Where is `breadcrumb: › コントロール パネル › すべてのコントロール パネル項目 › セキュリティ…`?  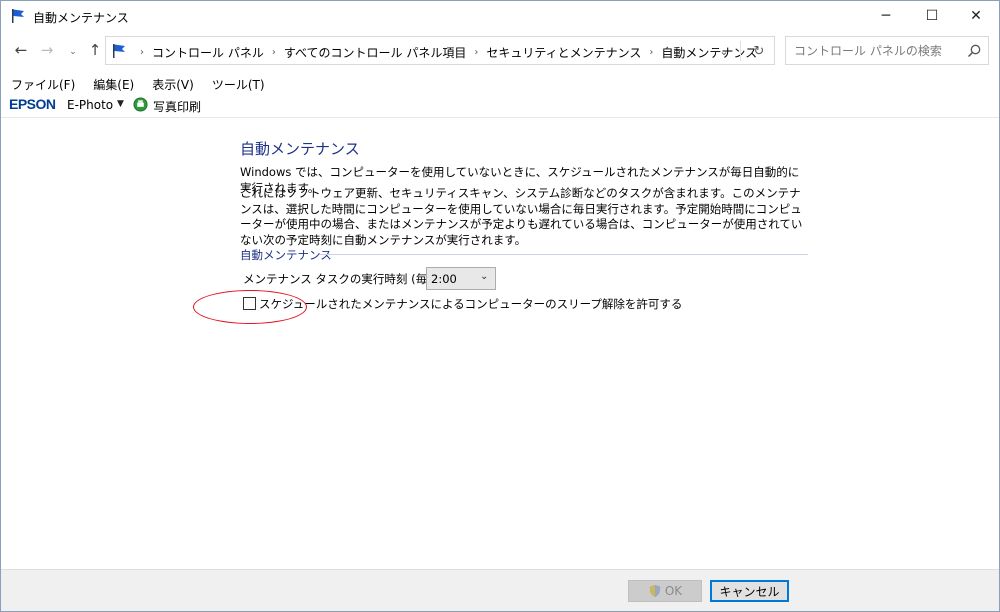 breadcrumb: › コントロール パネル › すべてのコントロール パネル項目 › セキュリティ… is located at coordinates (444, 52).